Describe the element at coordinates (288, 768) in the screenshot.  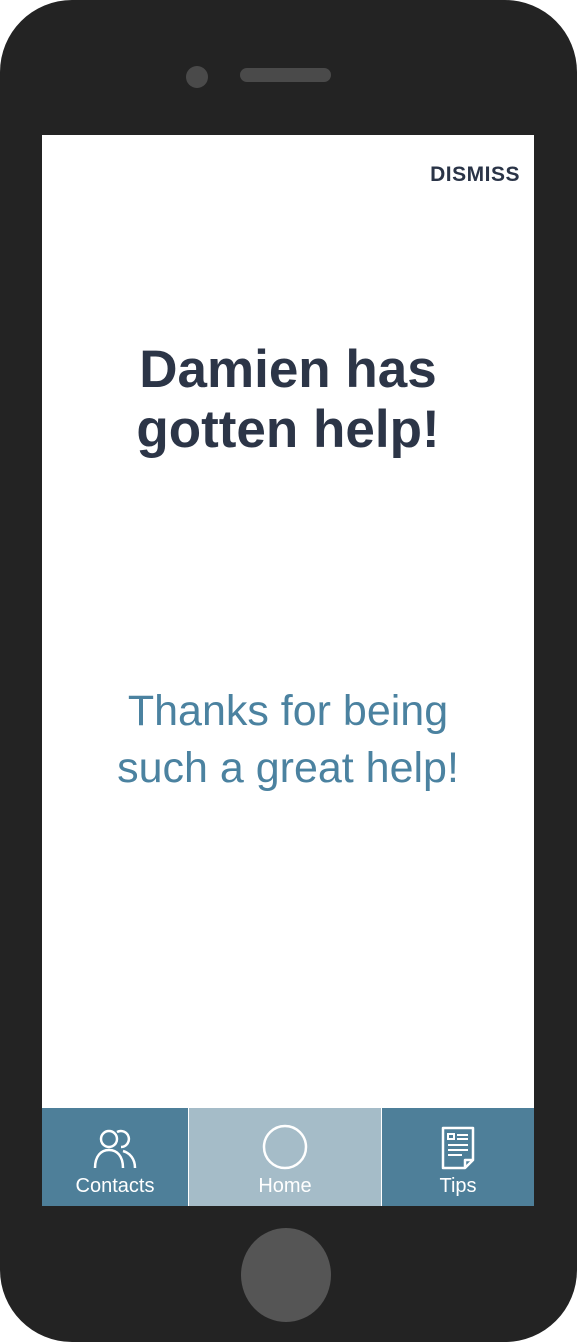
I see `message-line-2: such a great help!` at that location.